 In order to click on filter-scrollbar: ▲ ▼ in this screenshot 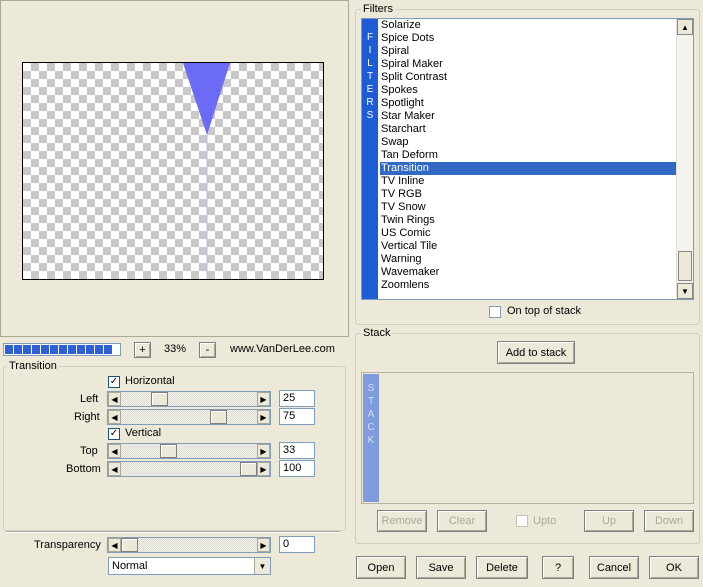, I will do `click(684, 159)`.